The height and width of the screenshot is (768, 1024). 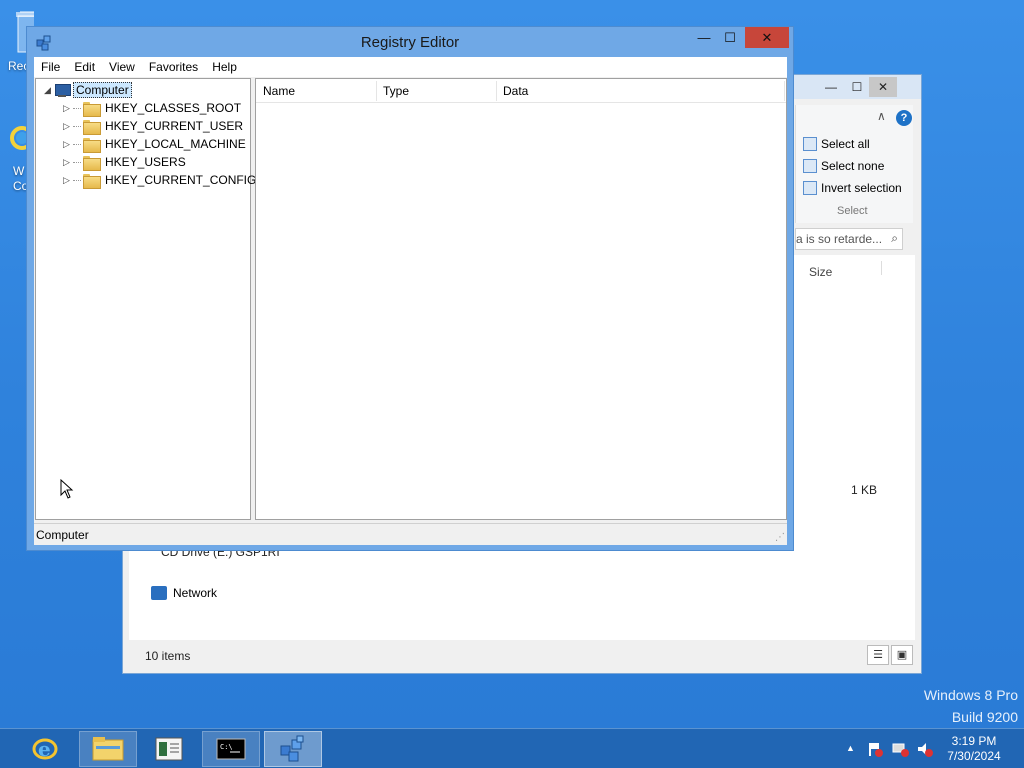 I want to click on close-button: ✕, so click(x=767, y=37).